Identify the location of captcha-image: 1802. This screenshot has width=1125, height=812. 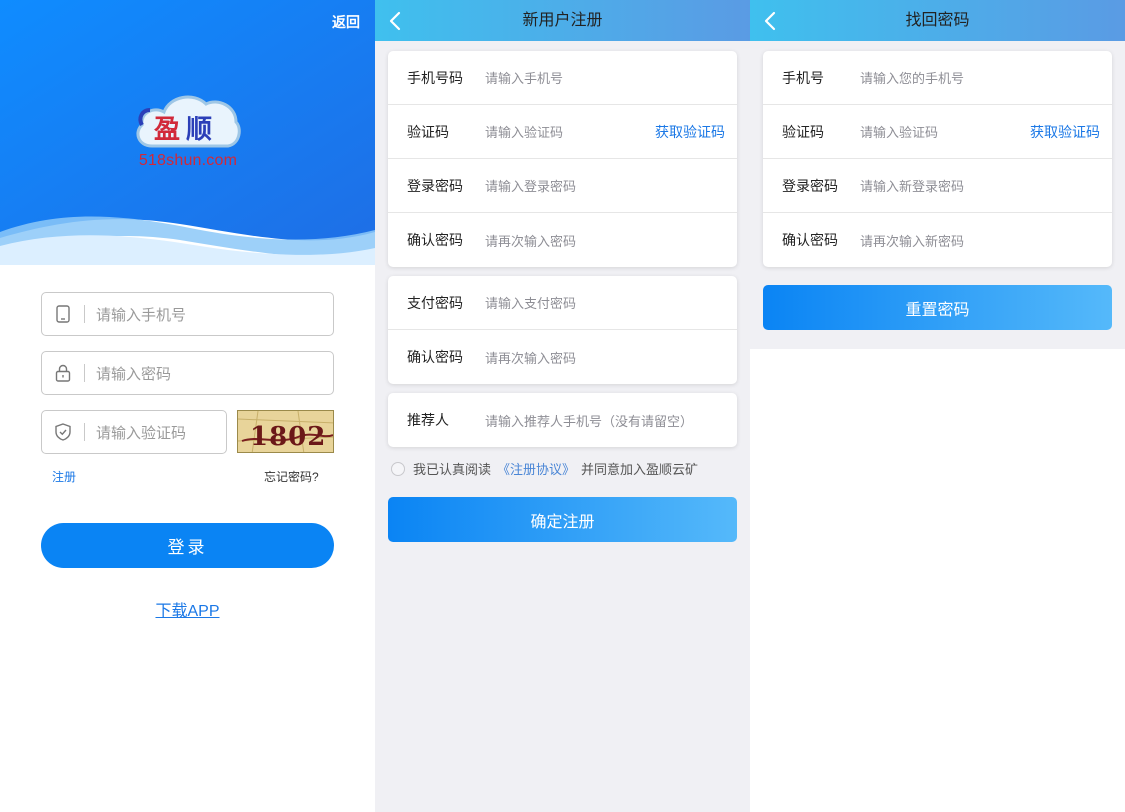
(285, 431).